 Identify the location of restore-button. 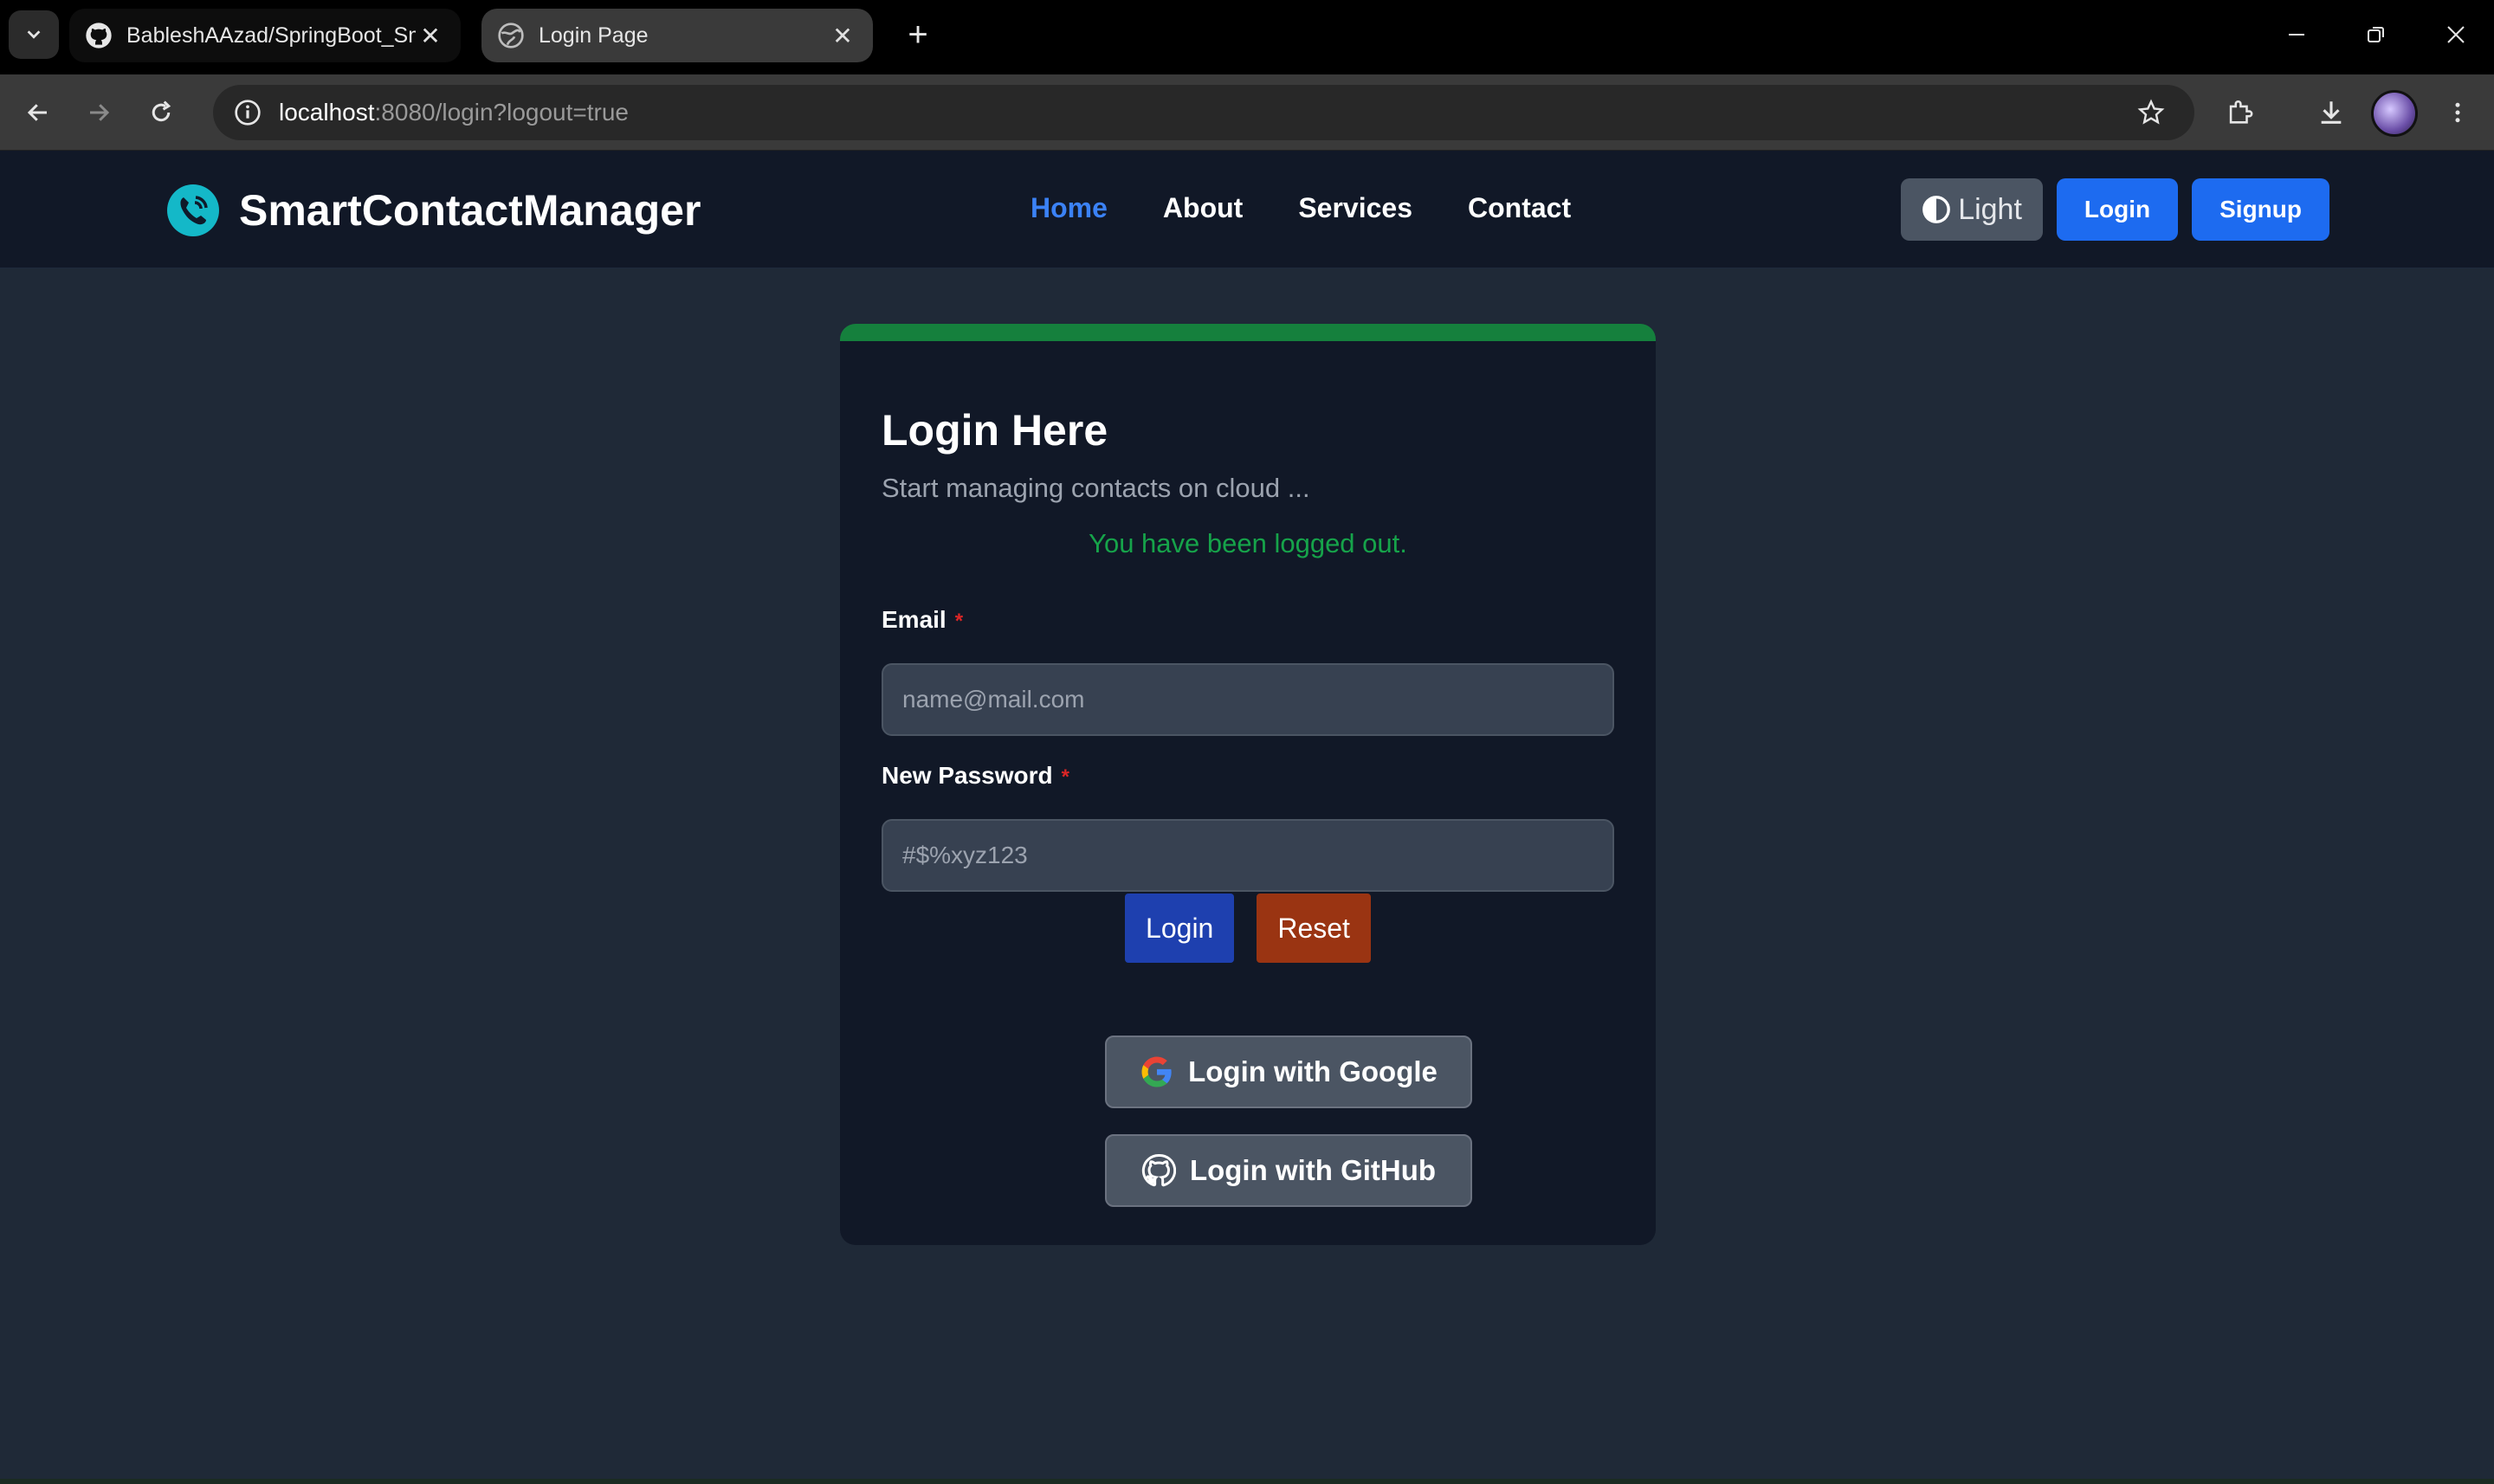
(2376, 34).